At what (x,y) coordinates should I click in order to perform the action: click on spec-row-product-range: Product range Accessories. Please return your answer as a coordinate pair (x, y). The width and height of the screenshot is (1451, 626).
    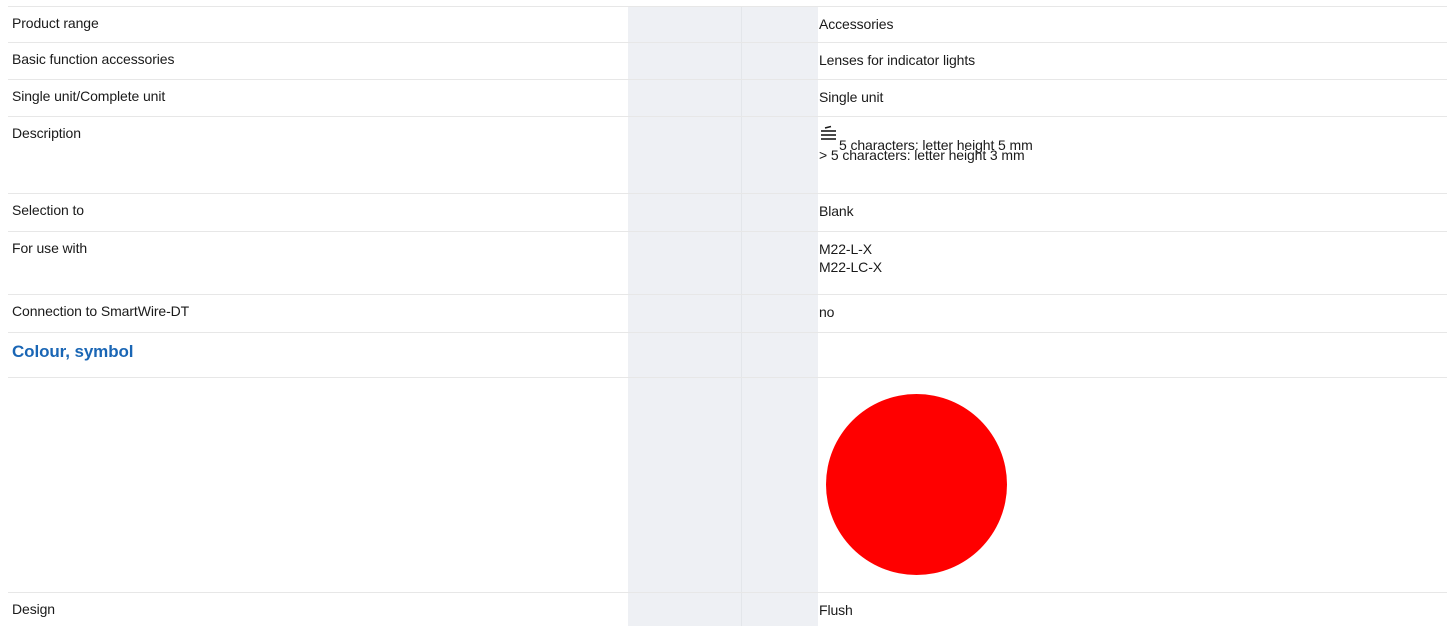
    Looking at the image, I should click on (727, 24).